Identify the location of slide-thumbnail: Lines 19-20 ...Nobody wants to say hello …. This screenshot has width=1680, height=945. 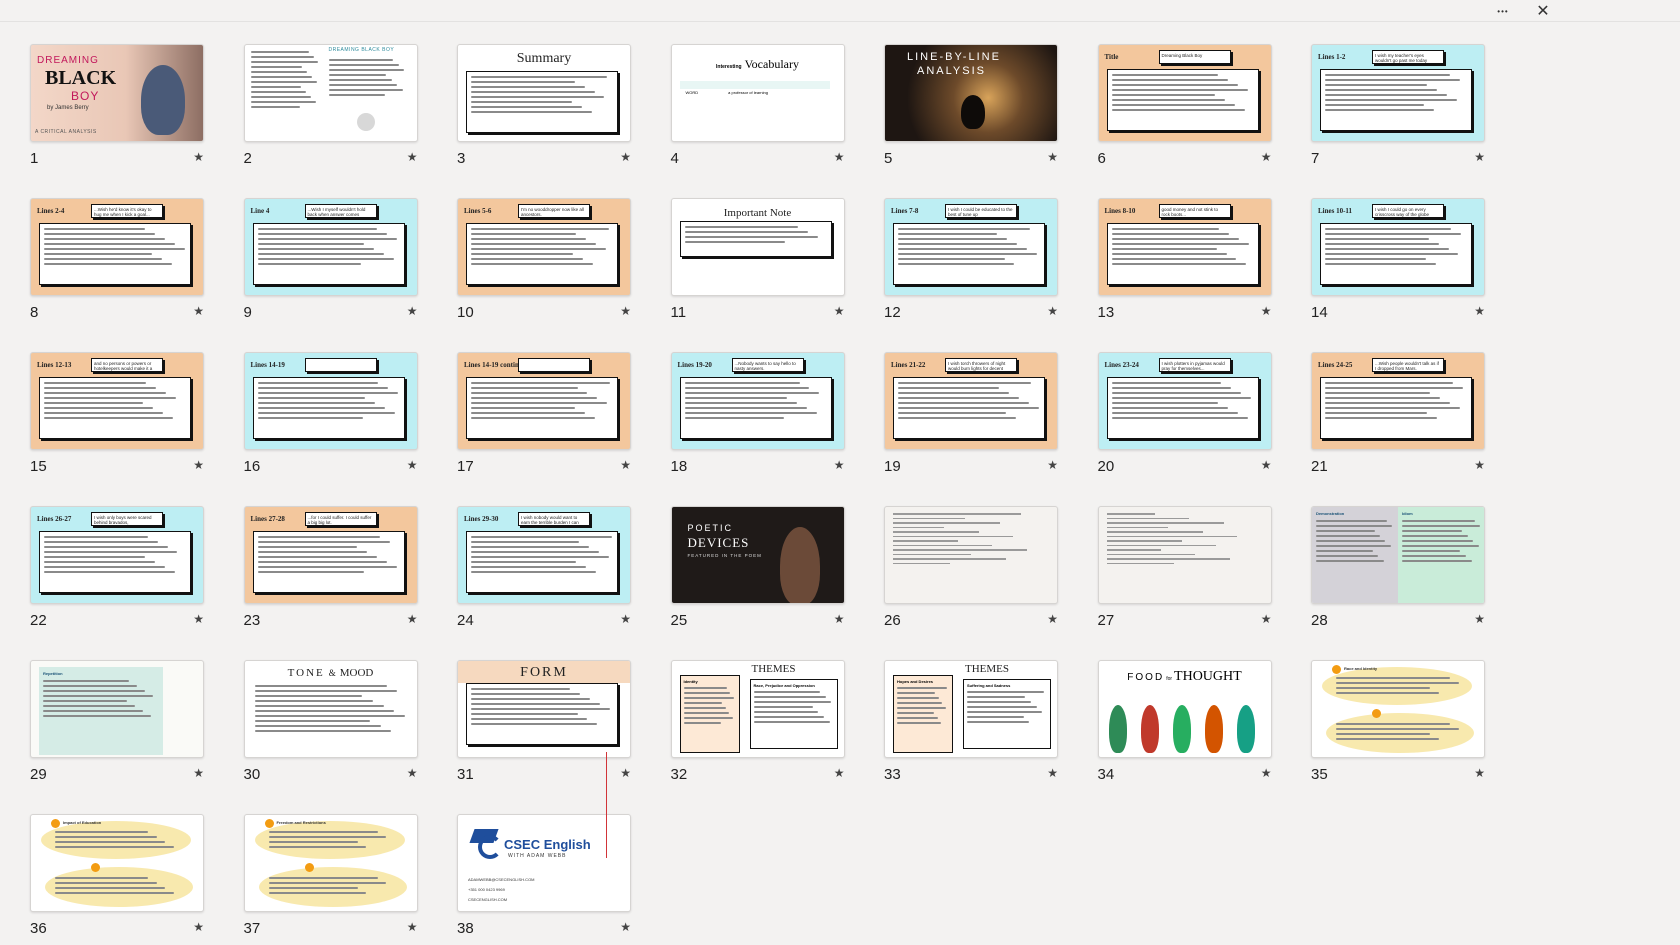
(757, 401).